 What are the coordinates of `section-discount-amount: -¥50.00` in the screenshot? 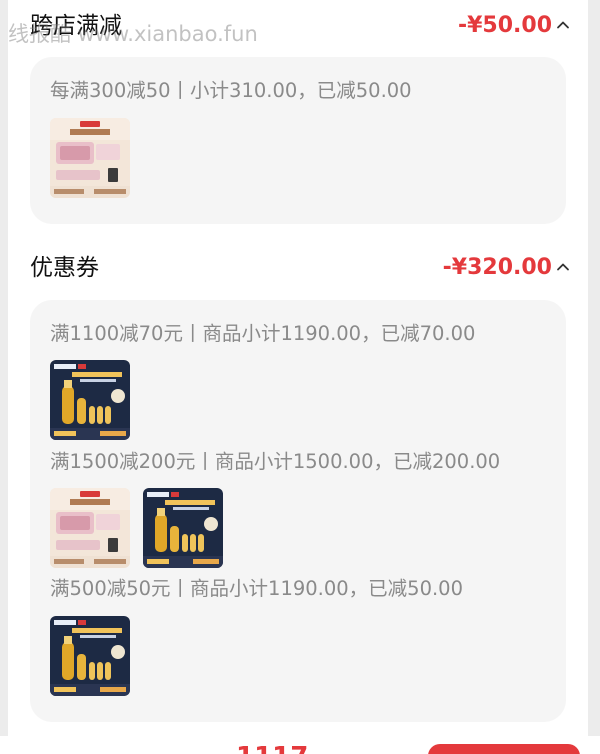 It's located at (504, 25).